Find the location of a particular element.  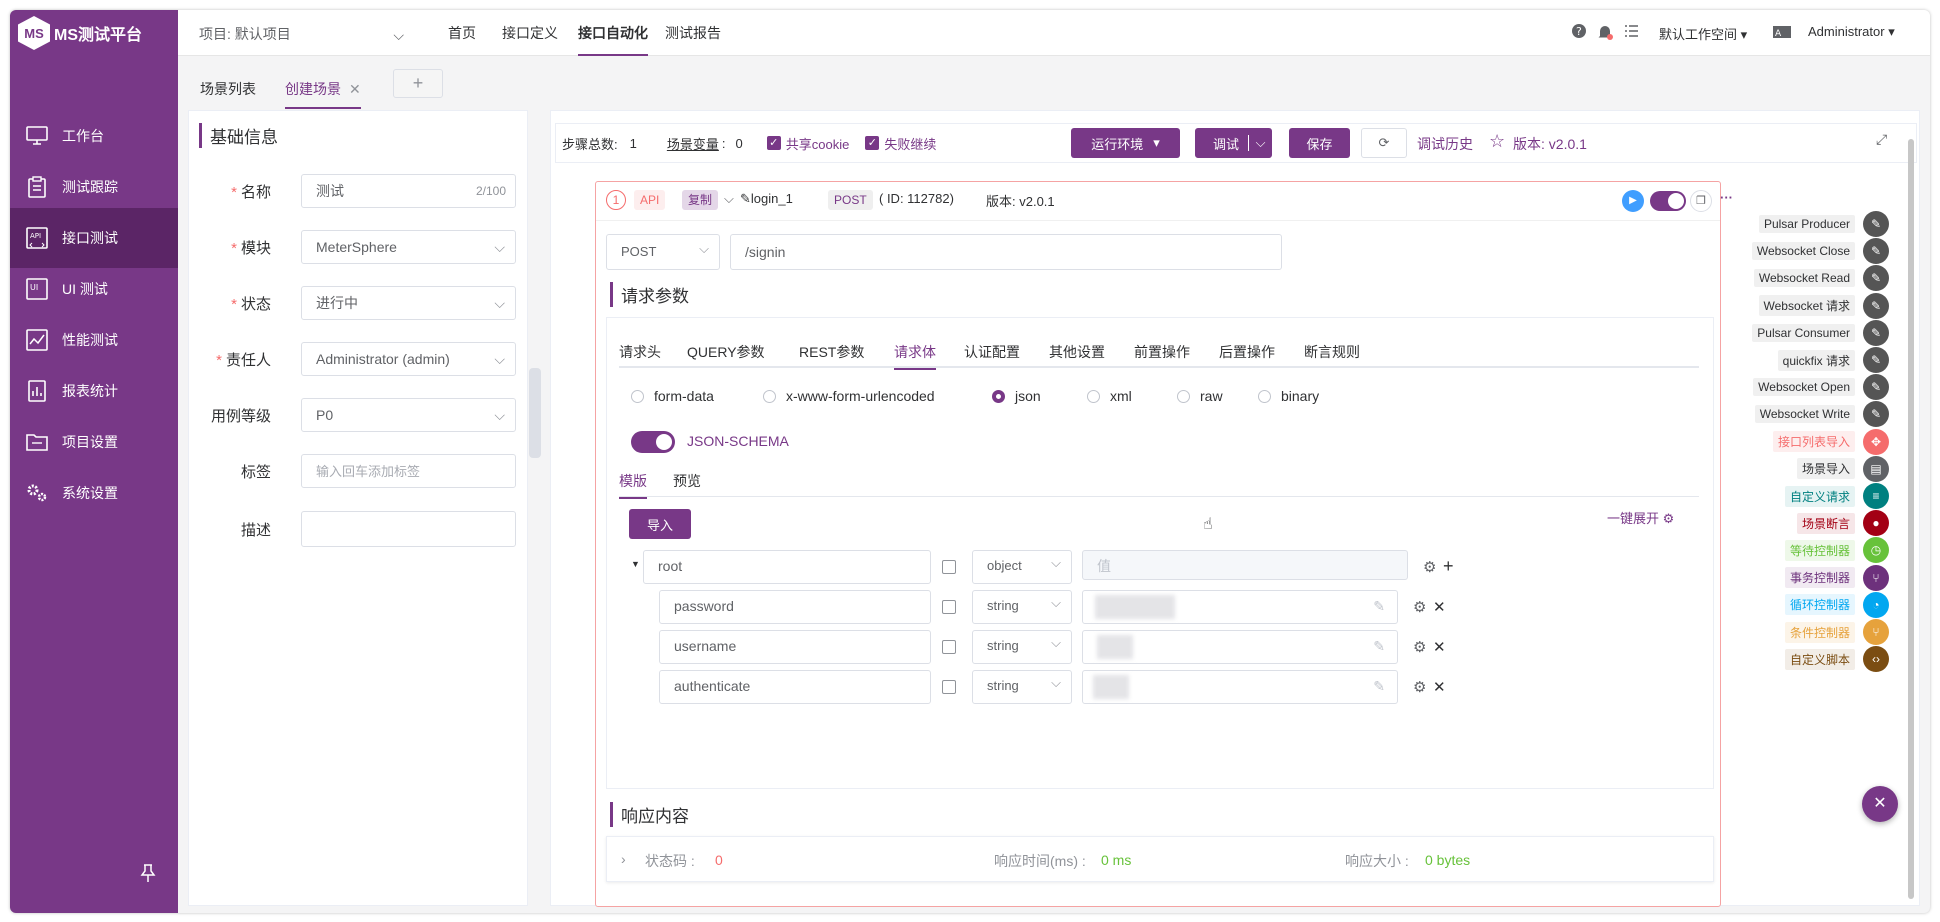

field-name-authenticate: authenticate is located at coordinates (795, 687).